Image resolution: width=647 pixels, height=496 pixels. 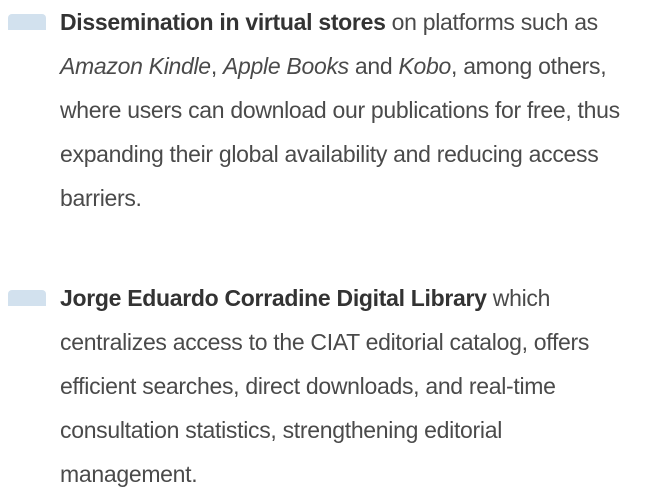 What do you see at coordinates (216, 66) in the screenshot?
I see `list-item-body-part: ,` at bounding box center [216, 66].